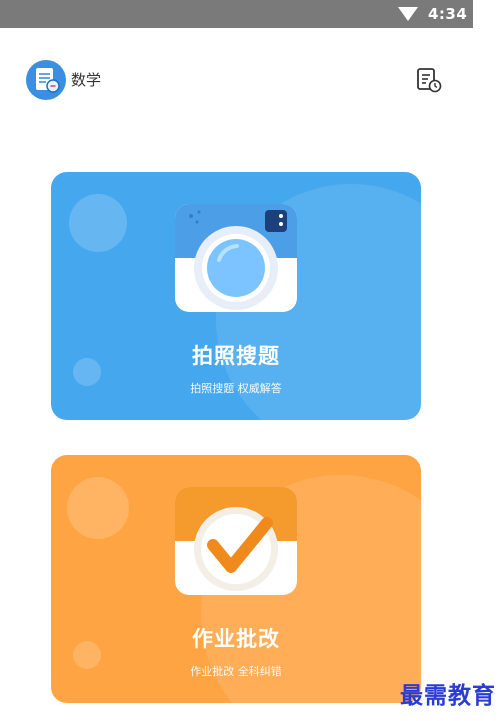 The width and height of the screenshot is (502, 721). What do you see at coordinates (236, 258) in the screenshot?
I see `camera-icon` at bounding box center [236, 258].